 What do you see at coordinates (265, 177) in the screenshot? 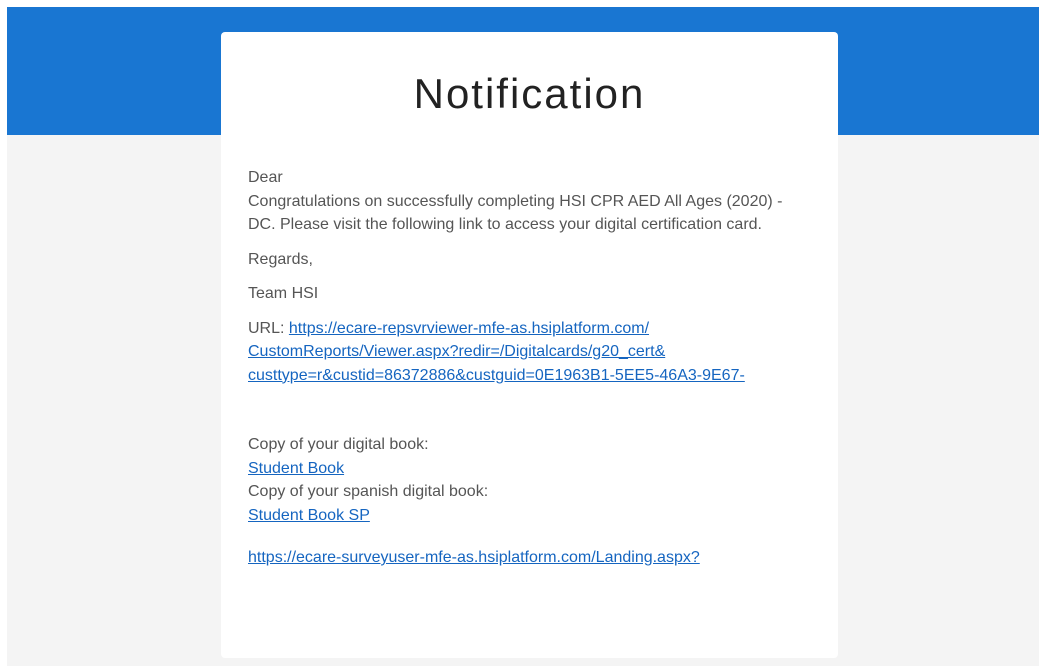
I see `greeting-text: Dear` at bounding box center [265, 177].